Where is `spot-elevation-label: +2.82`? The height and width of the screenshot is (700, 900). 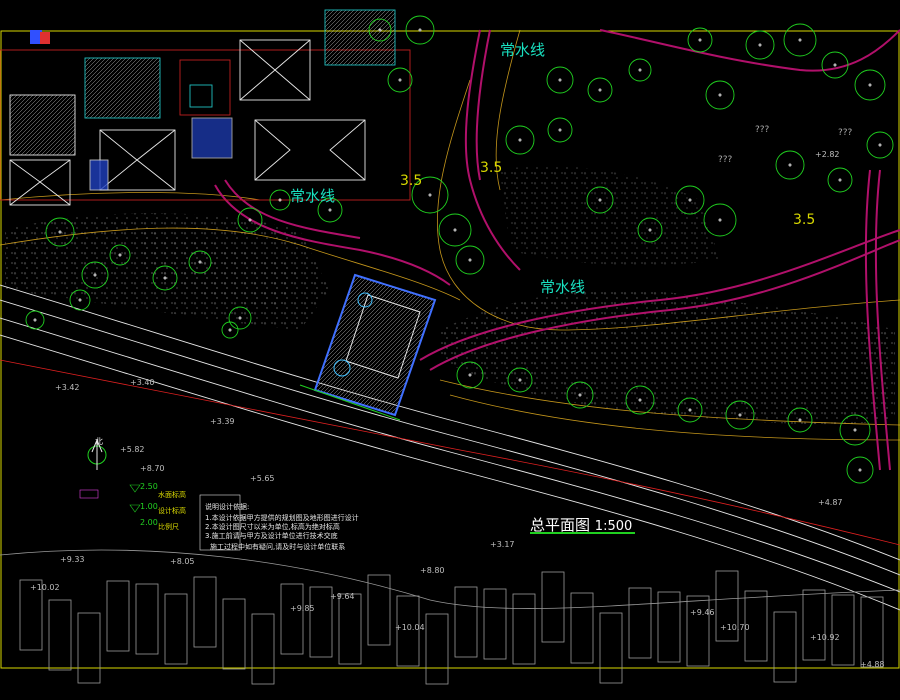
spot-elevation-label: +2.82 is located at coordinates (827, 154).